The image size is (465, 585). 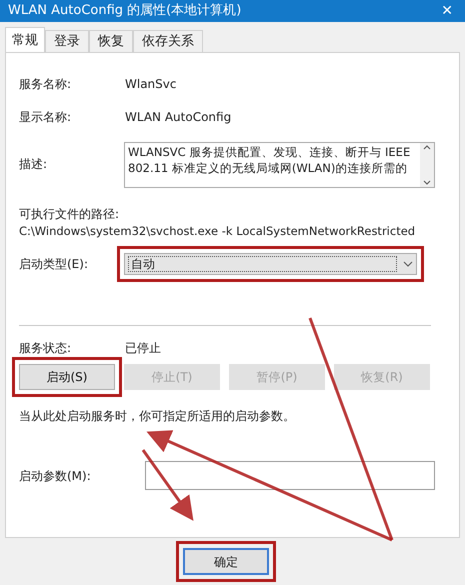 What do you see at coordinates (33, 164) in the screenshot?
I see `field-label: 描述:` at bounding box center [33, 164].